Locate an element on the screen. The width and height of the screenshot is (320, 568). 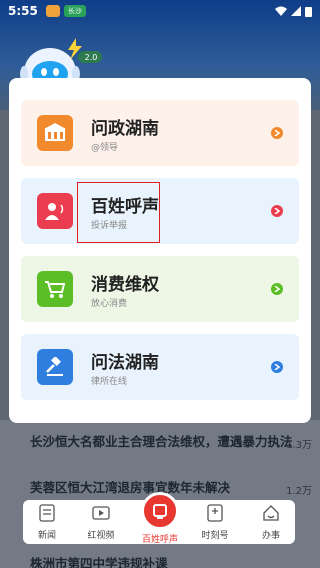
building-icon is located at coordinates (55, 133).